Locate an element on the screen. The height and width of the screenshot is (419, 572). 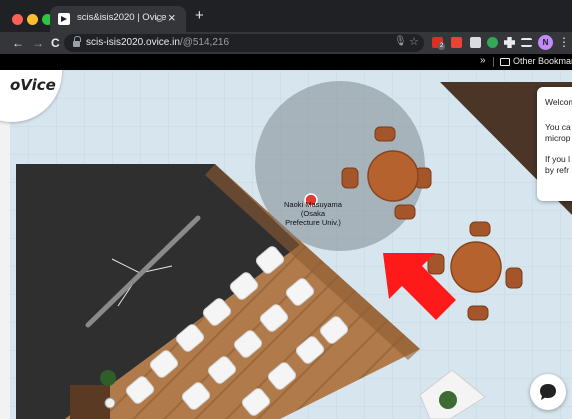
bookmarks-divider is located at coordinates (493, 62).